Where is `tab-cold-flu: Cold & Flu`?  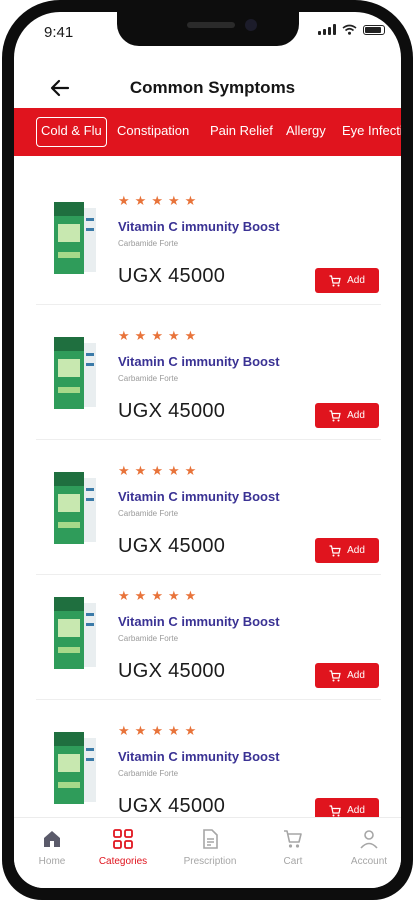 tab-cold-flu: Cold & Flu is located at coordinates (71, 132).